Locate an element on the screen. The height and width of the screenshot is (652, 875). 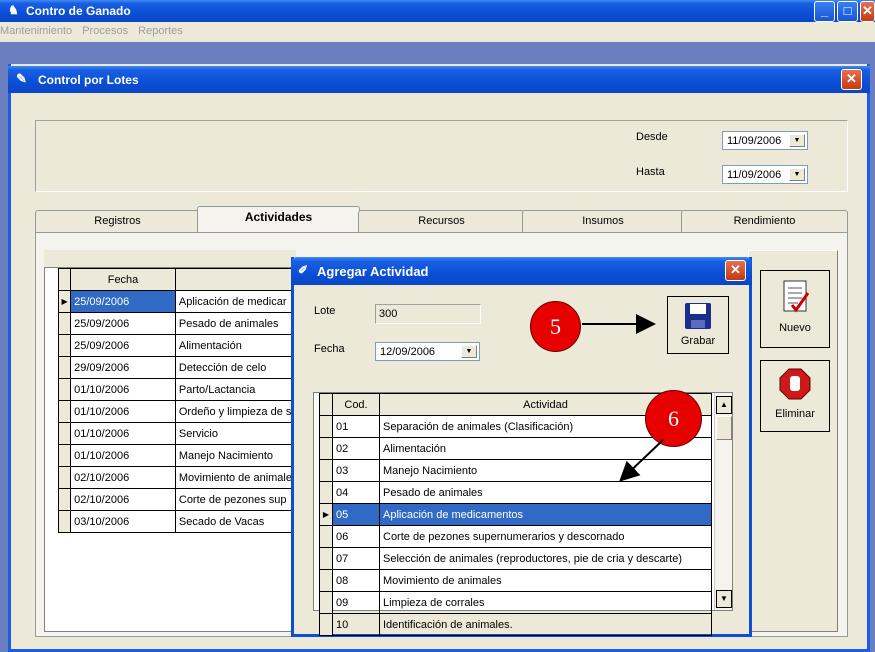
eliminar-button: Eliminar is located at coordinates (795, 396).